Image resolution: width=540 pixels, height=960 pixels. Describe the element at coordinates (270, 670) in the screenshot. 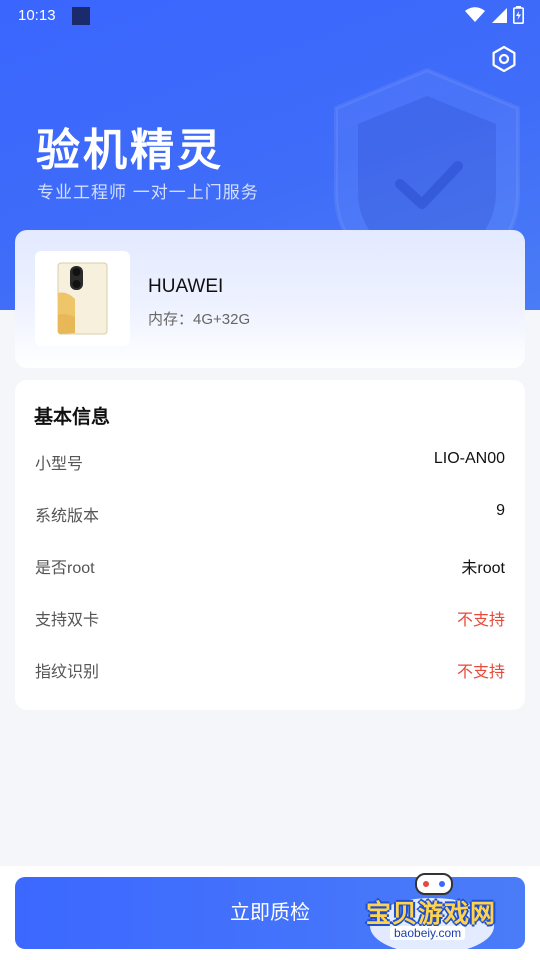

I see `info-row-fingerprint: 指纹识别 不支持` at that location.